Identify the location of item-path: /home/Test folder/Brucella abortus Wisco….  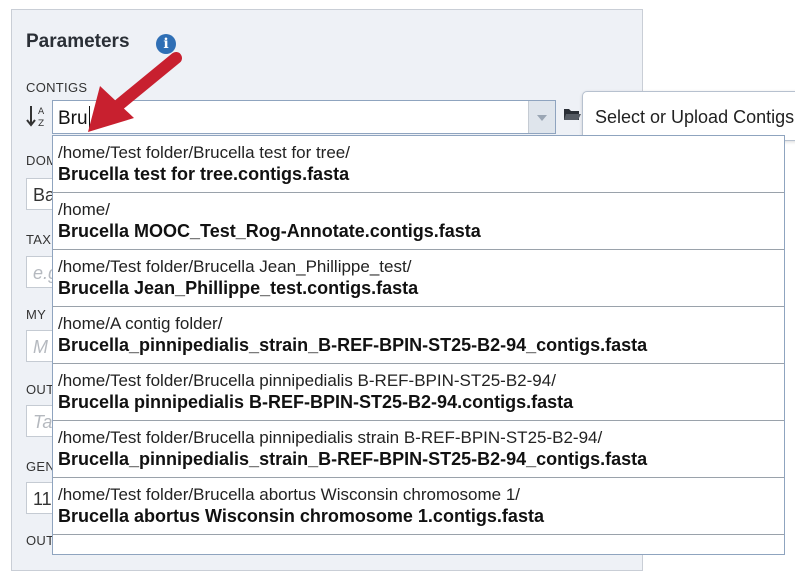
(289, 494).